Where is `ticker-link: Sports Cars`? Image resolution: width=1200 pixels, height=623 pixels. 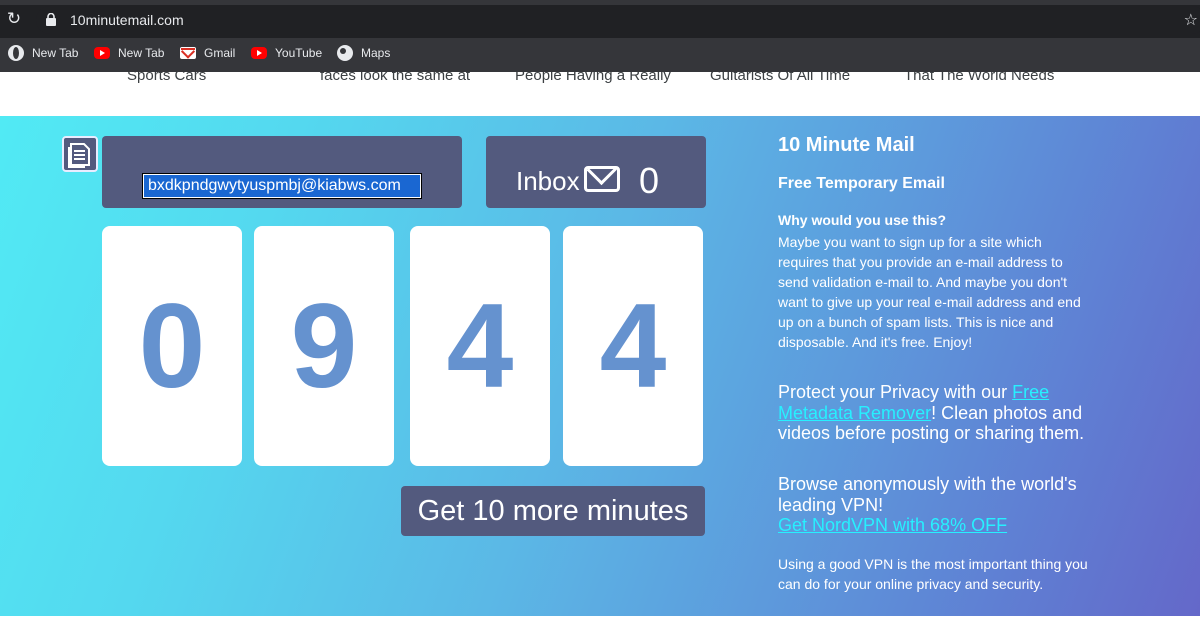 ticker-link: Sports Cars is located at coordinates (166, 78).